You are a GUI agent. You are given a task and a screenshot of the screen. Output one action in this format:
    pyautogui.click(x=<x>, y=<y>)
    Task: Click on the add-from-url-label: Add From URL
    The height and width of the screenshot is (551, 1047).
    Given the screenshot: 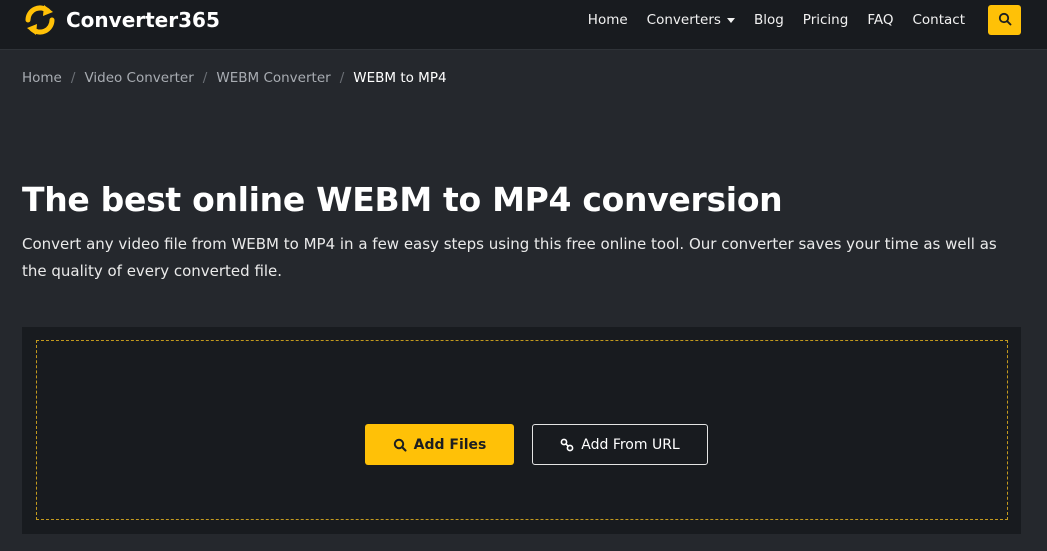 What is the action you would take?
    pyautogui.click(x=630, y=444)
    